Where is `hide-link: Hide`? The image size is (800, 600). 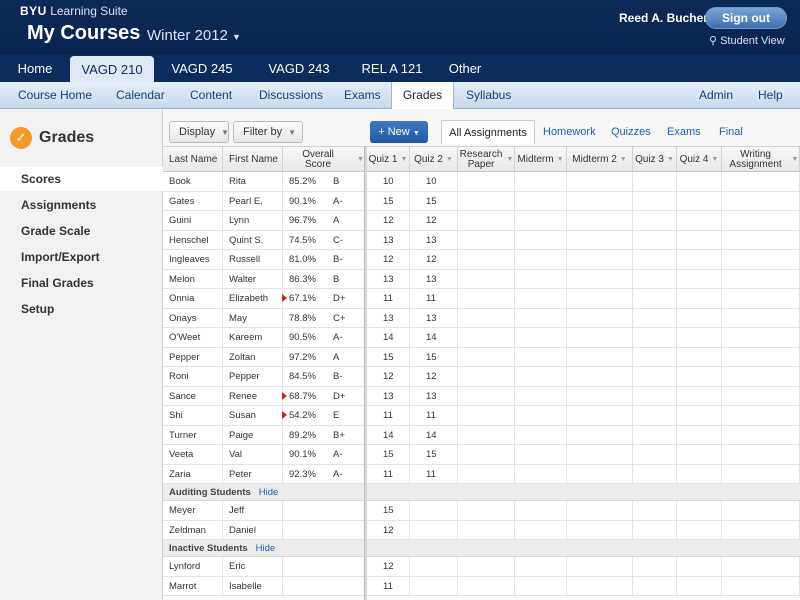
hide-link: Hide is located at coordinates (269, 492).